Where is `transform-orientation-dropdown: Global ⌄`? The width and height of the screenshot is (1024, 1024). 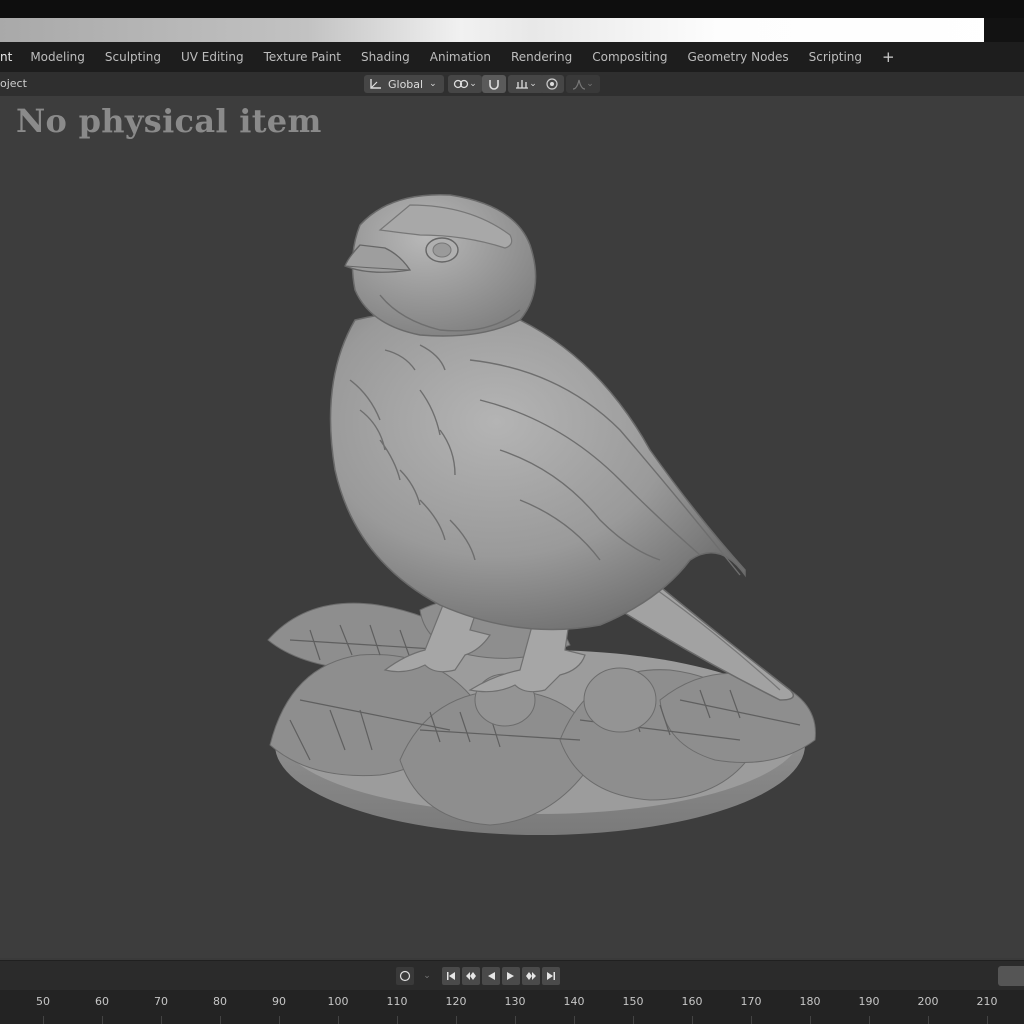 transform-orientation-dropdown: Global ⌄ is located at coordinates (404, 84).